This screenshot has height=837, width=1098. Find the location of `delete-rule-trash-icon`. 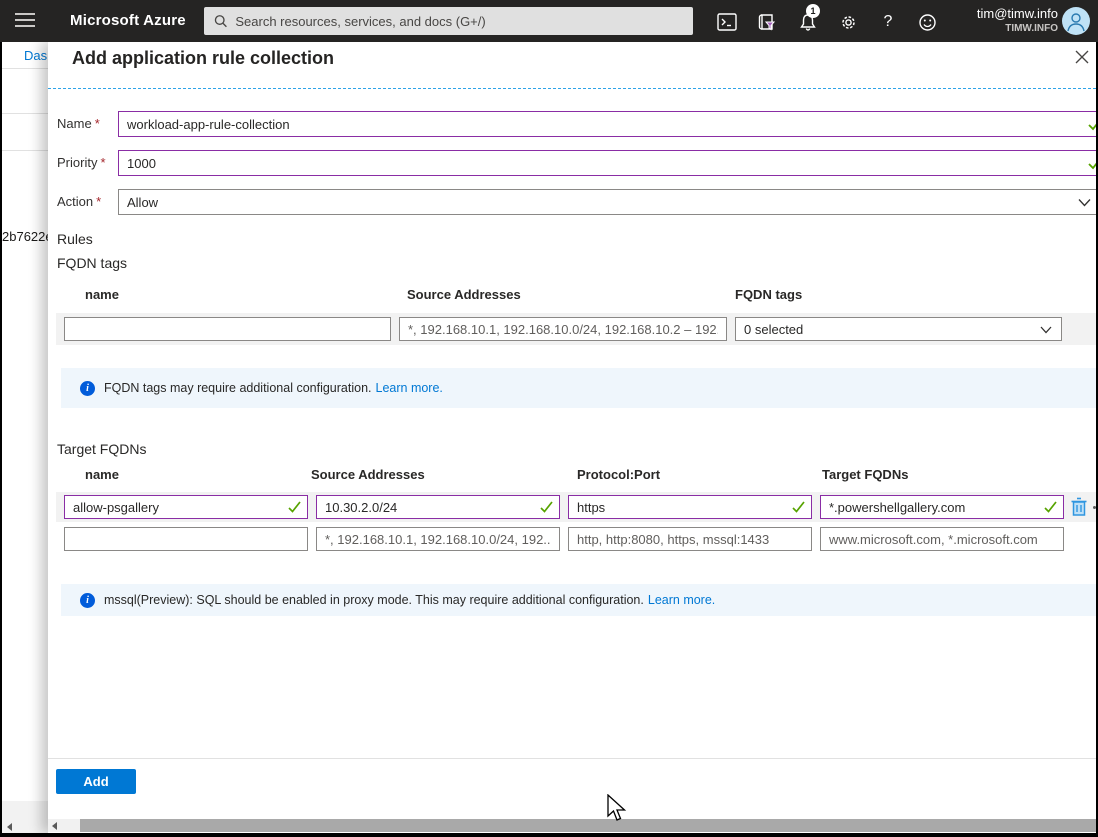

delete-rule-trash-icon is located at coordinates (1080, 508).